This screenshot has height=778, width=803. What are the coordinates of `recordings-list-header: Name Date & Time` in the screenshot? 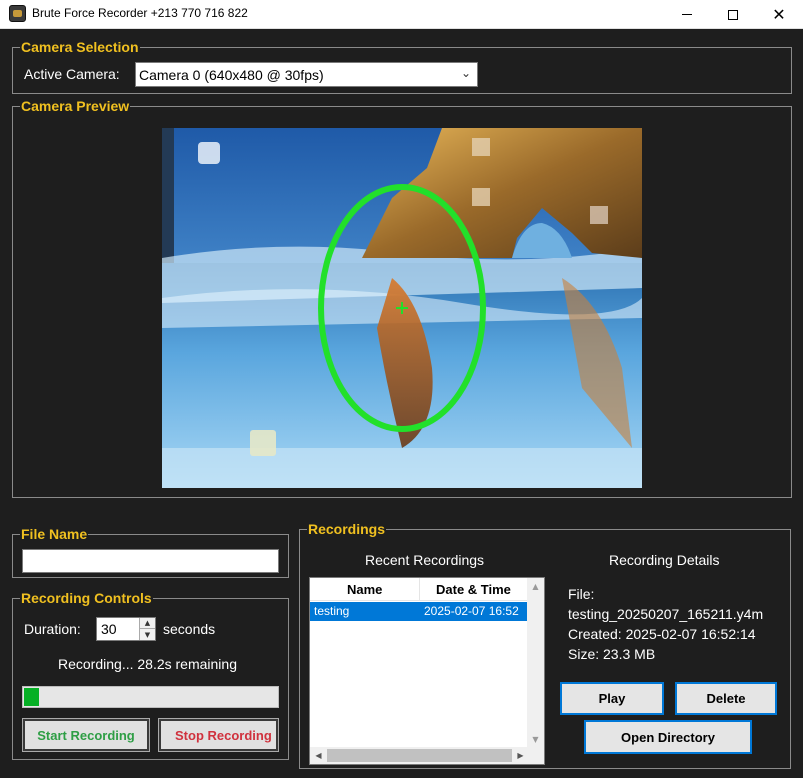 It's located at (419, 589).